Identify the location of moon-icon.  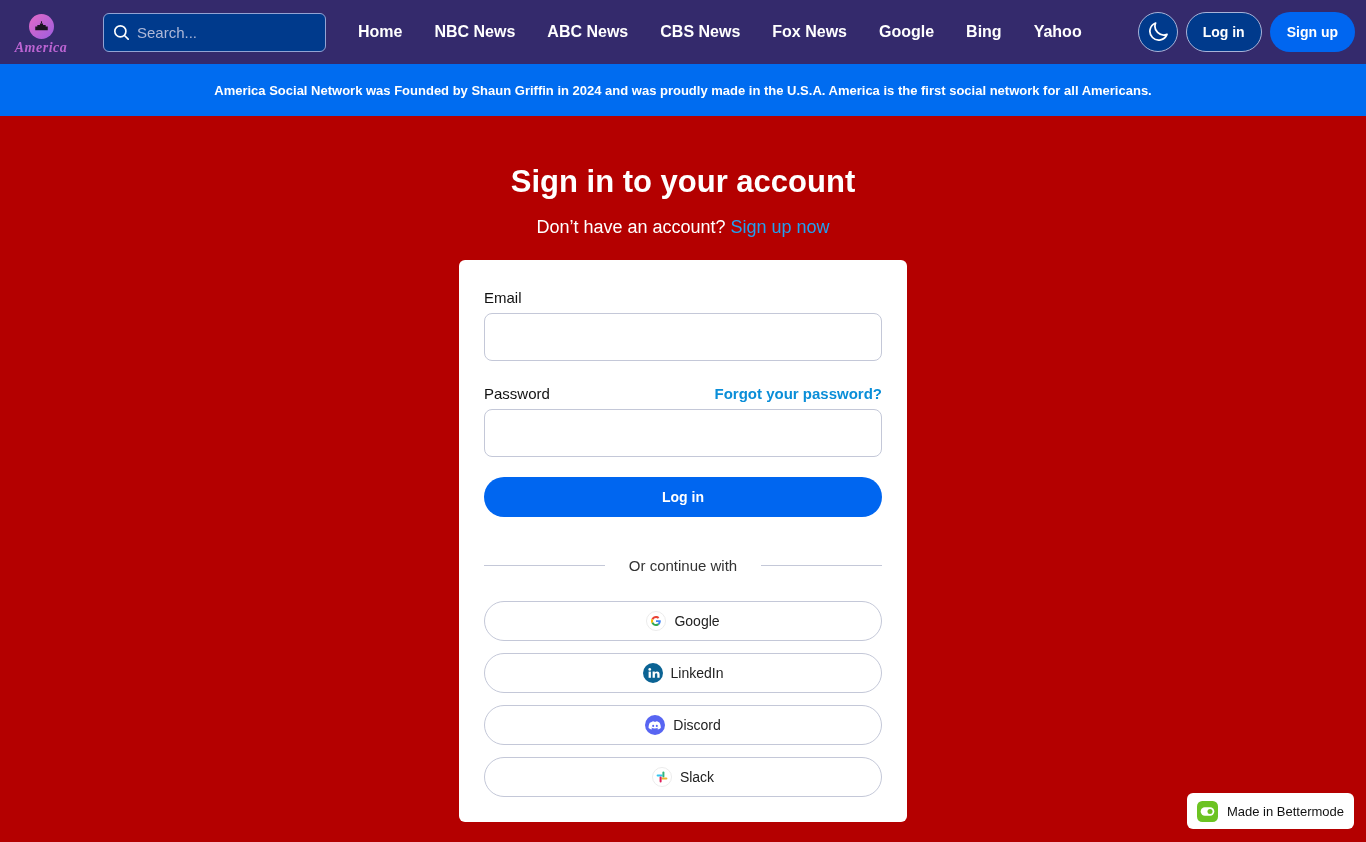
(1157, 32).